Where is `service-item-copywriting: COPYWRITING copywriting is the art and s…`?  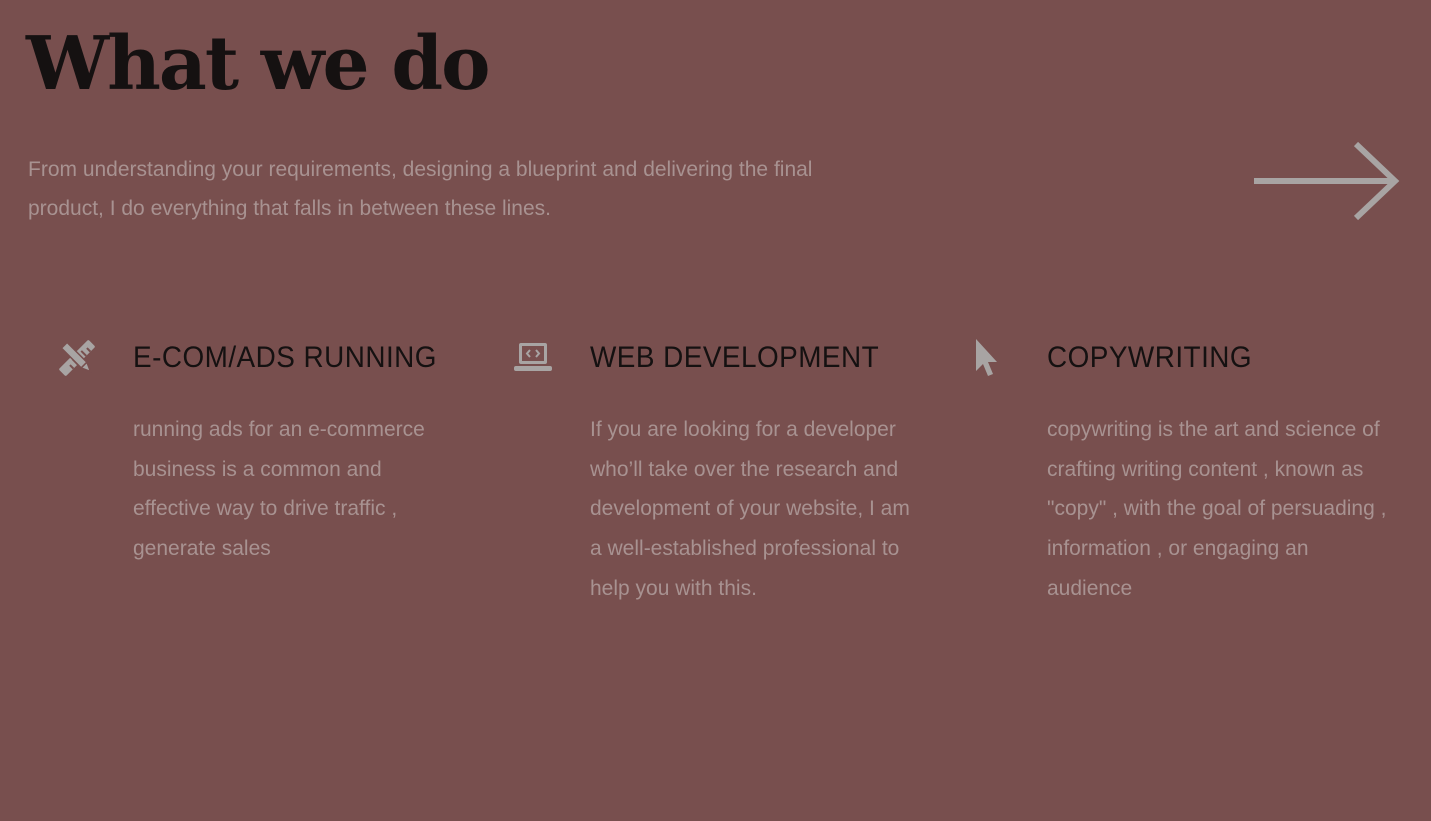
service-item-copywriting: COPYWRITING copywriting is the art and s… is located at coordinates (1150, 495).